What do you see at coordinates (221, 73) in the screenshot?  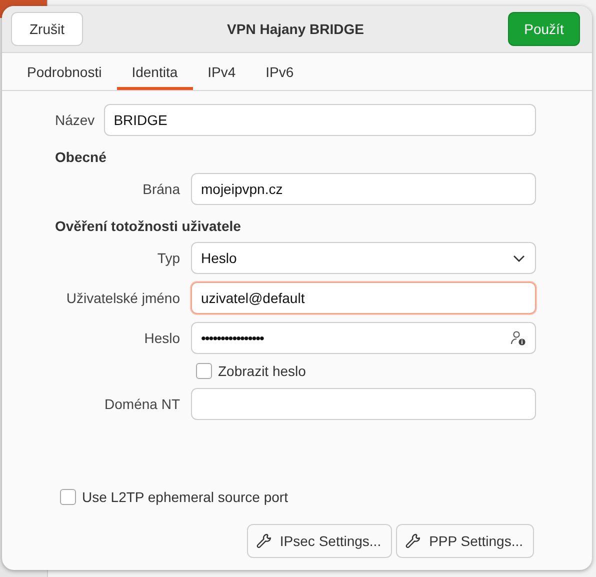 I see `tab: IPv4` at bounding box center [221, 73].